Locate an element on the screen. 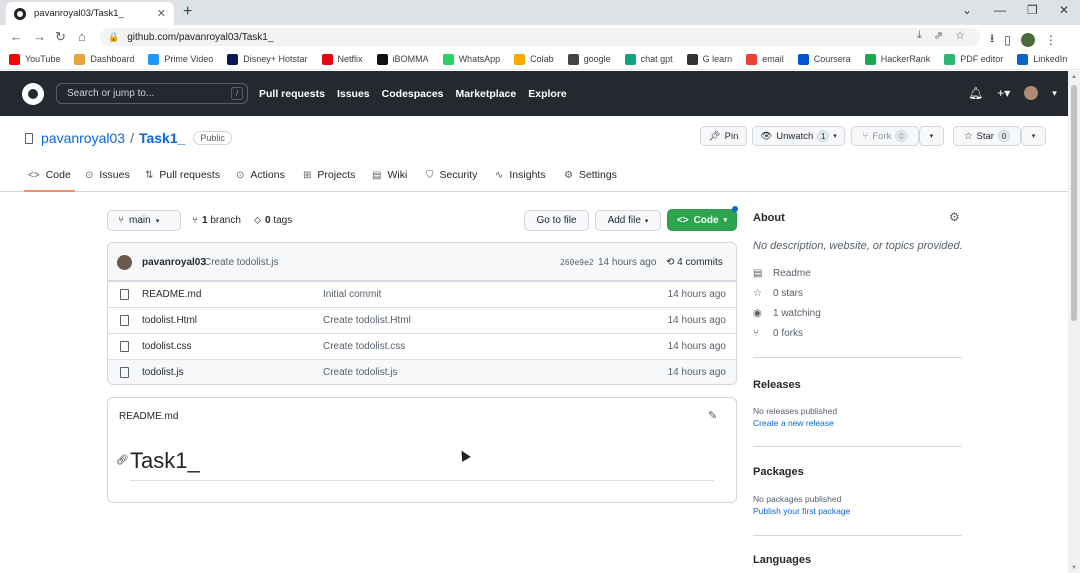 Image resolution: width=1080 pixels, height=573 pixels. tab-settings: ⚙ Settings is located at coordinates (590, 175).